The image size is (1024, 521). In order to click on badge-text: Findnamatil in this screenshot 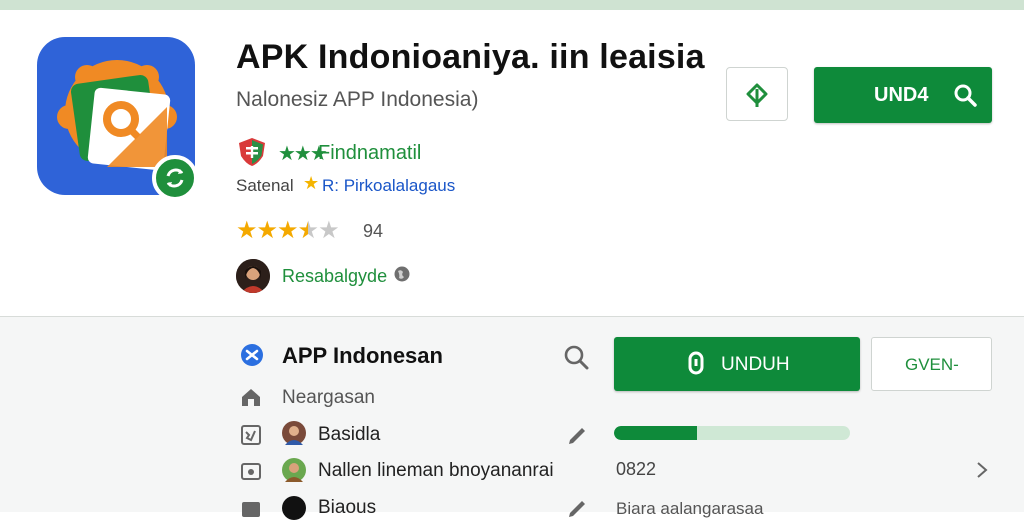, I will do `click(370, 153)`.